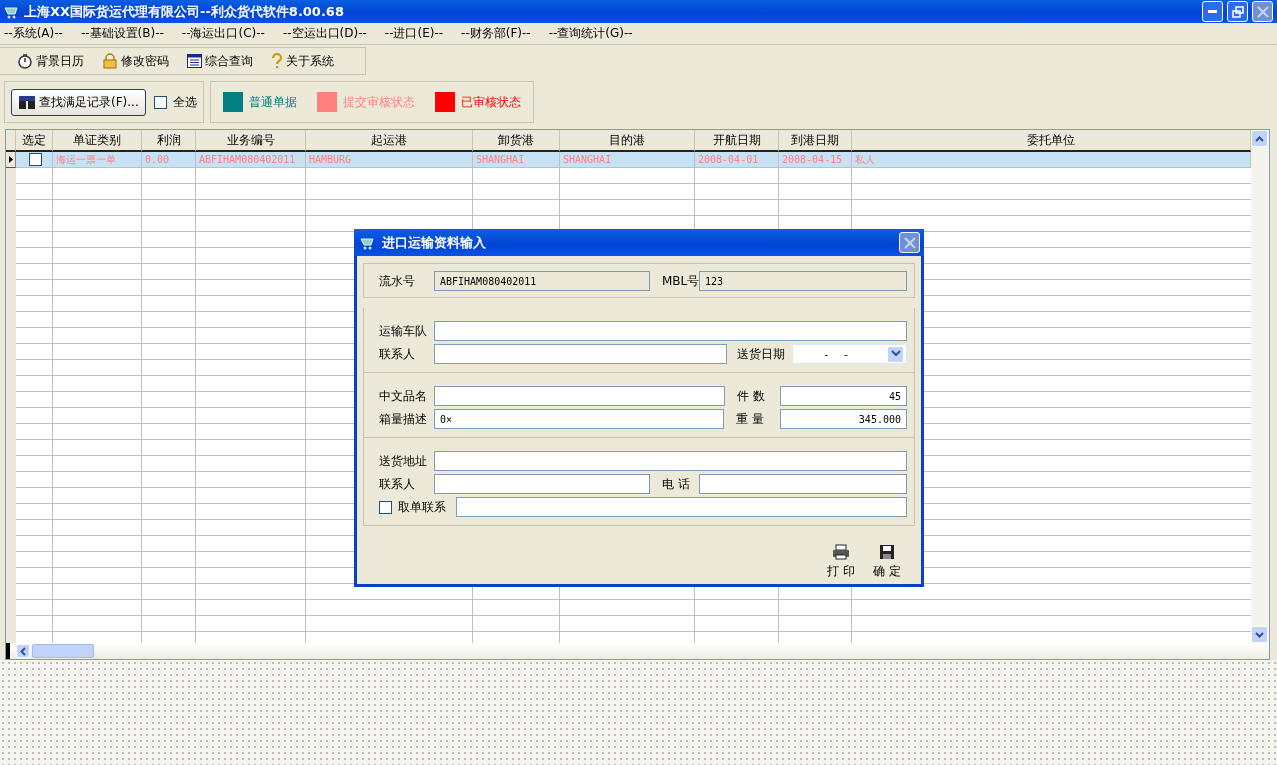 The width and height of the screenshot is (1277, 765). I want to click on legend-label: 普通单据, so click(272, 102).